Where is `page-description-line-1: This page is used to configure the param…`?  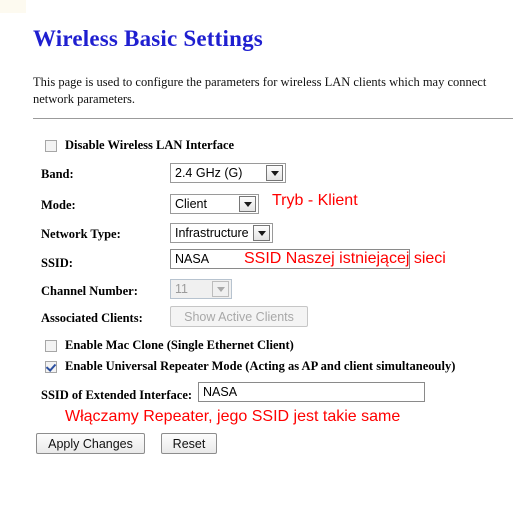 page-description-line-1: This page is used to configure the param… is located at coordinates (260, 82).